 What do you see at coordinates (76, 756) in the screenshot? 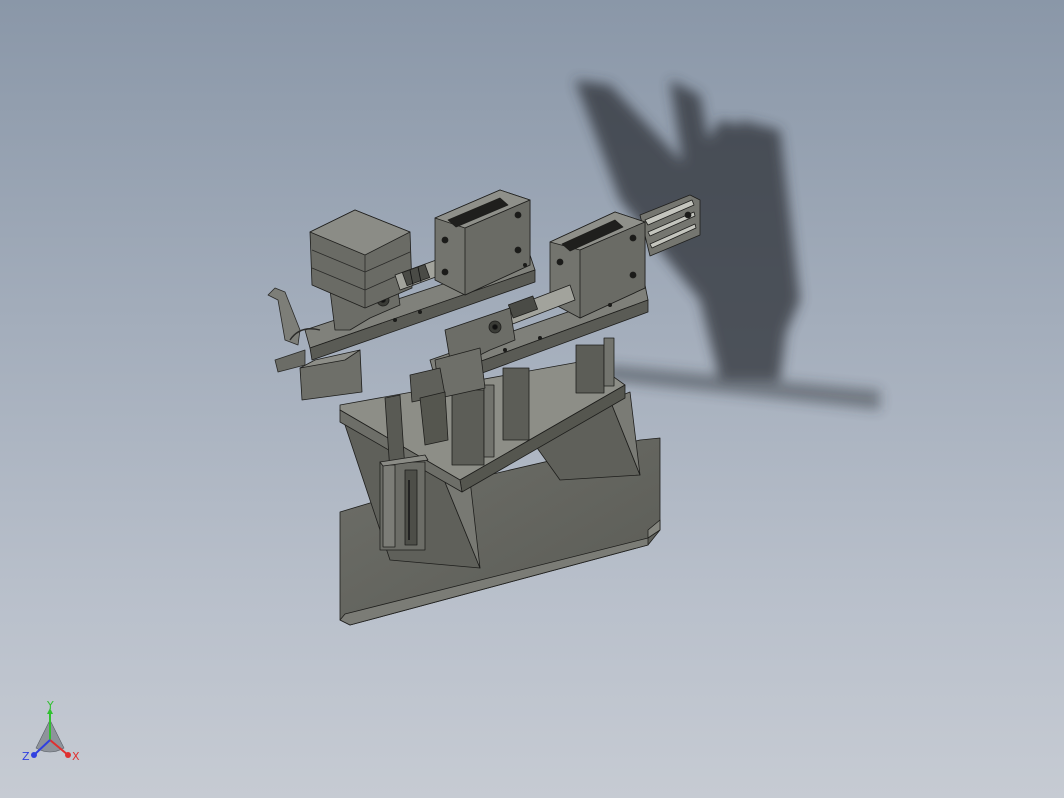
I see `triad-x-label: X` at bounding box center [76, 756].